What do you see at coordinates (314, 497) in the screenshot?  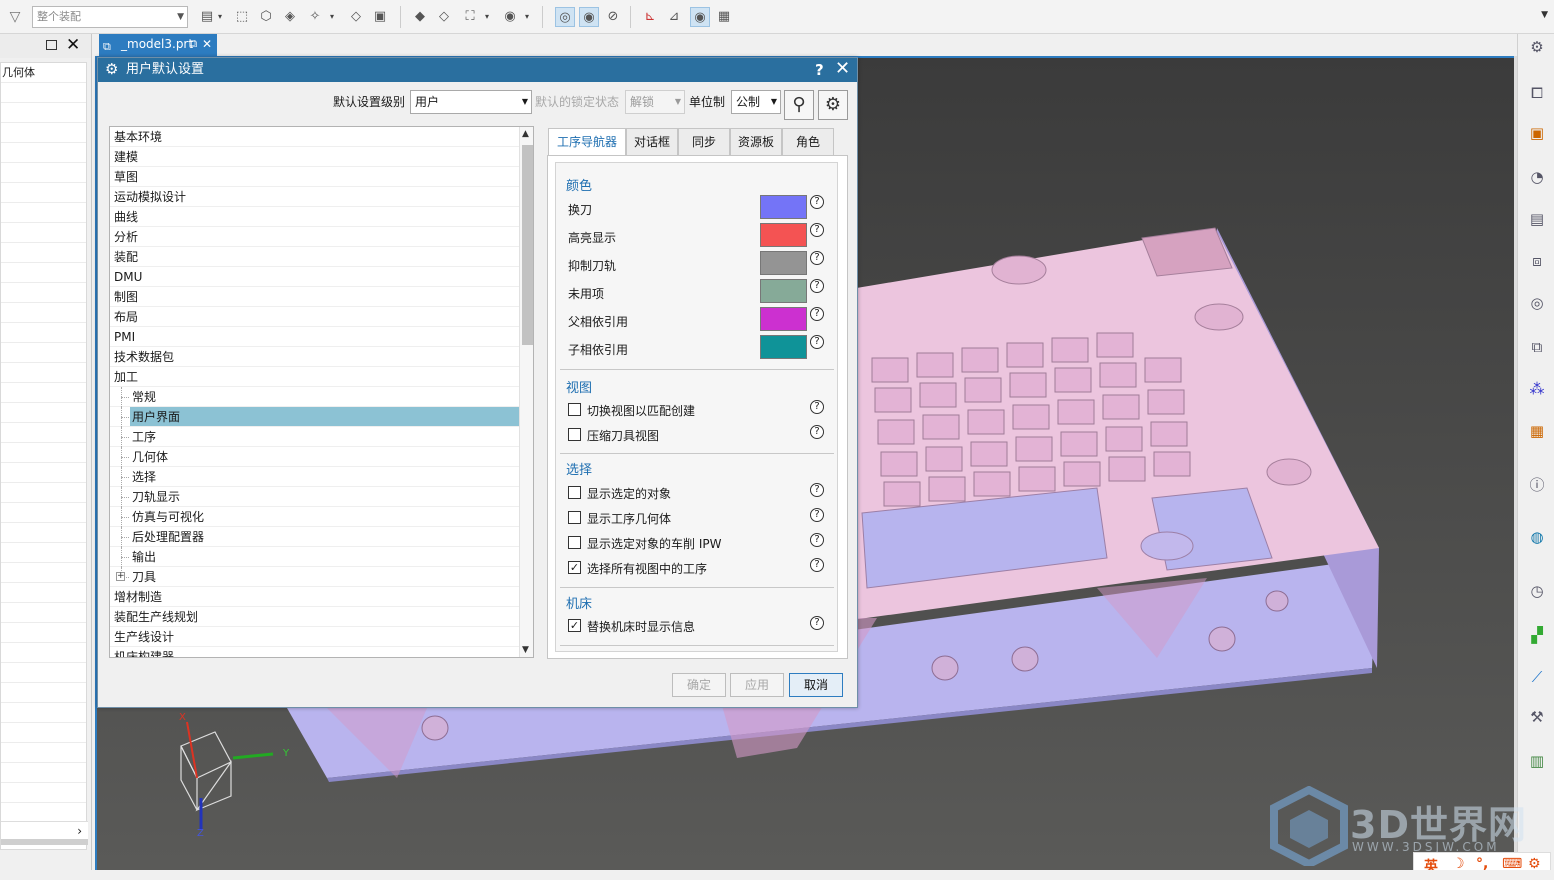 I see `tree-item: 刀轨显示` at bounding box center [314, 497].